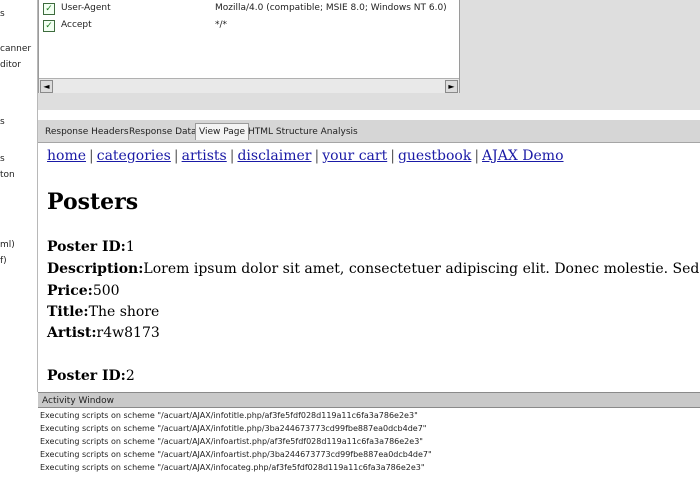 This screenshot has width=700, height=485. What do you see at coordinates (451, 86) in the screenshot?
I see `scroll-right-icon: ►` at bounding box center [451, 86].